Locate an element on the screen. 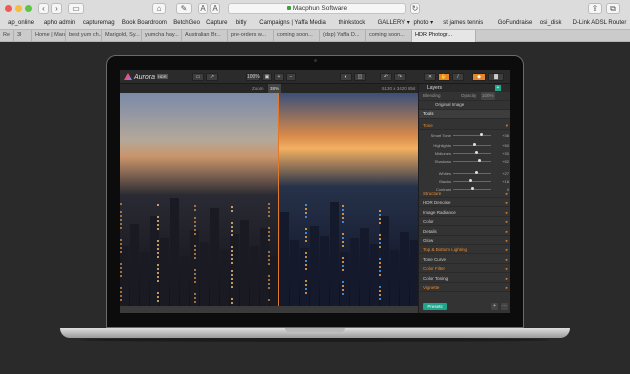 The width and height of the screenshot is (630, 374). sidebar-icon: ▭ is located at coordinates (76, 8).